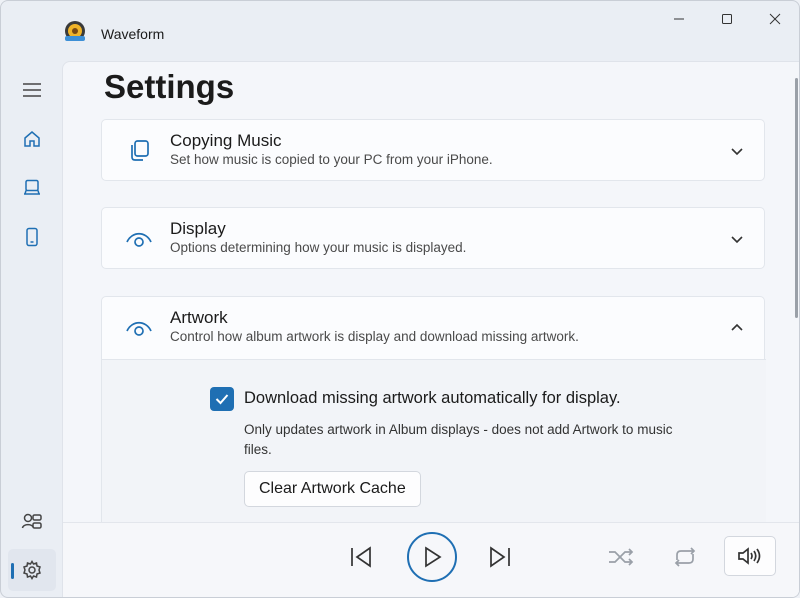 The height and width of the screenshot is (598, 800). What do you see at coordinates (198, 228) in the screenshot?
I see `section-title: Display` at bounding box center [198, 228].